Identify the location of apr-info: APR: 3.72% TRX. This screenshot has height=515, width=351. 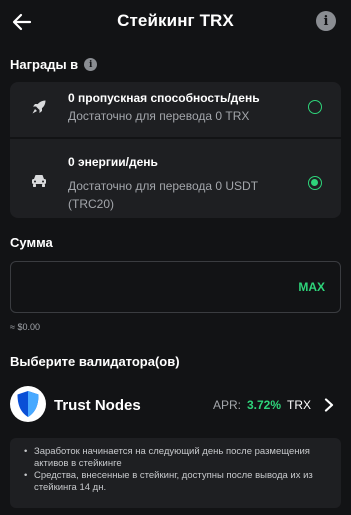
(262, 405).